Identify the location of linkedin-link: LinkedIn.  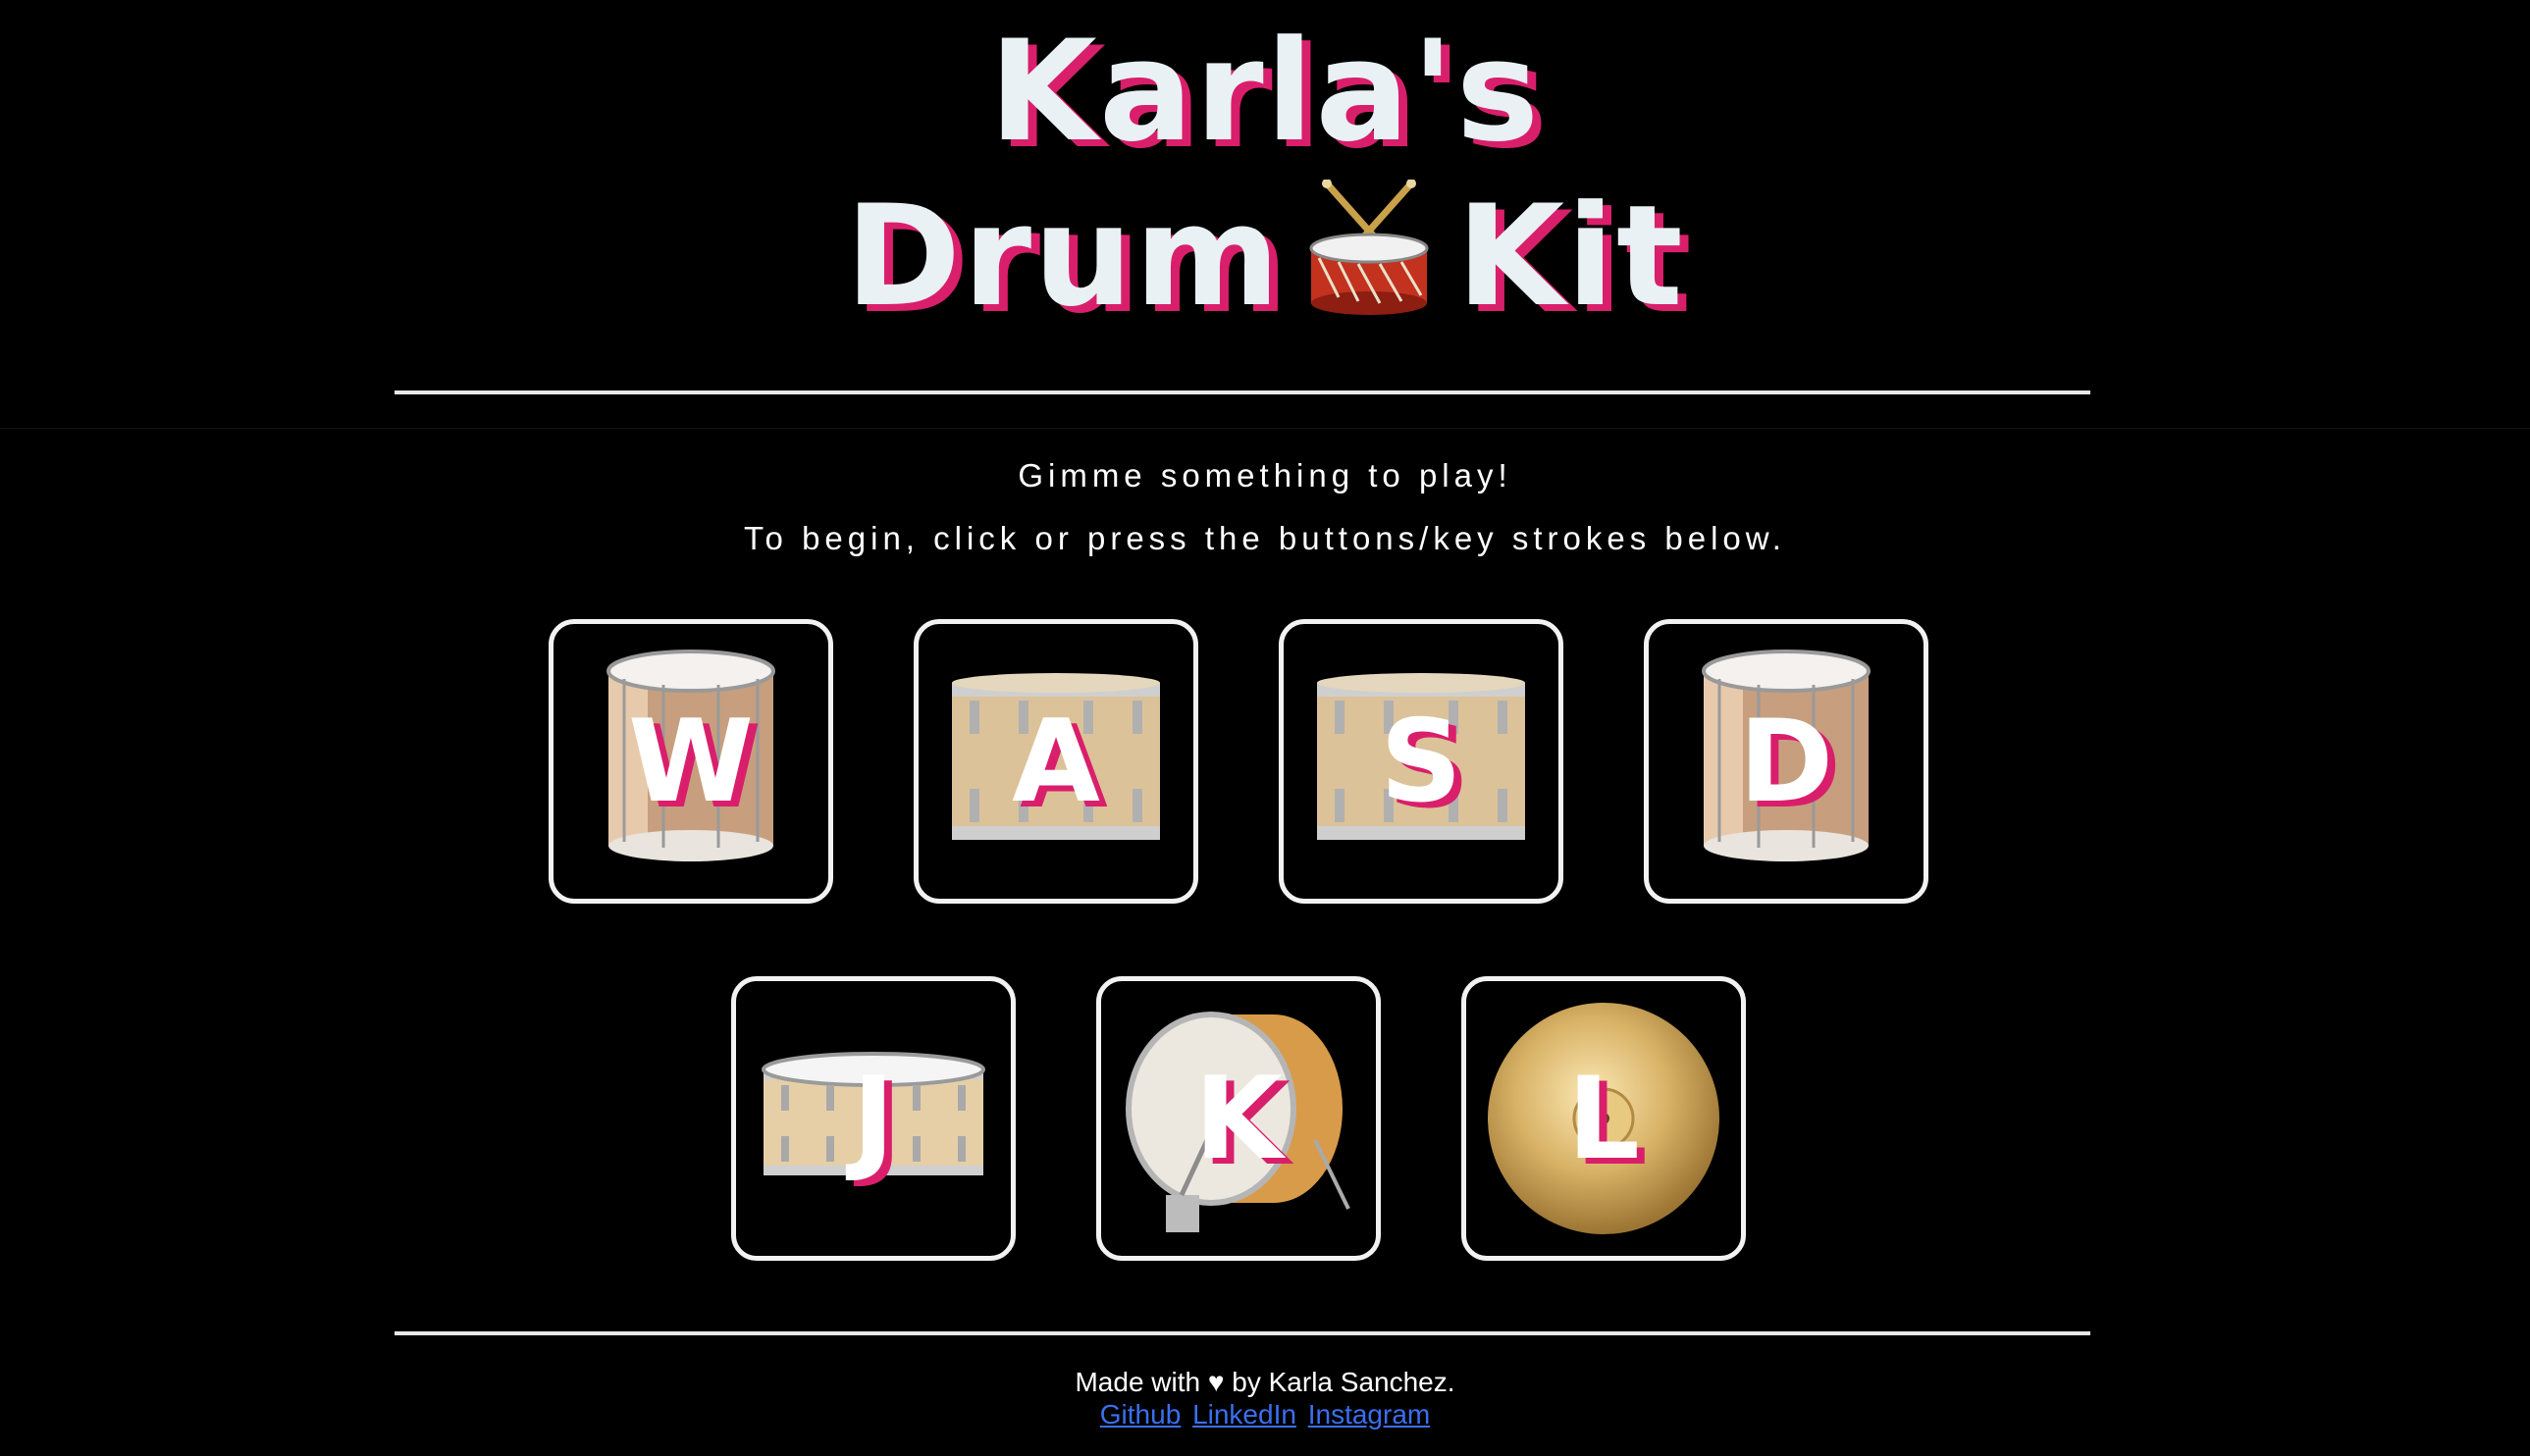
(1244, 1414).